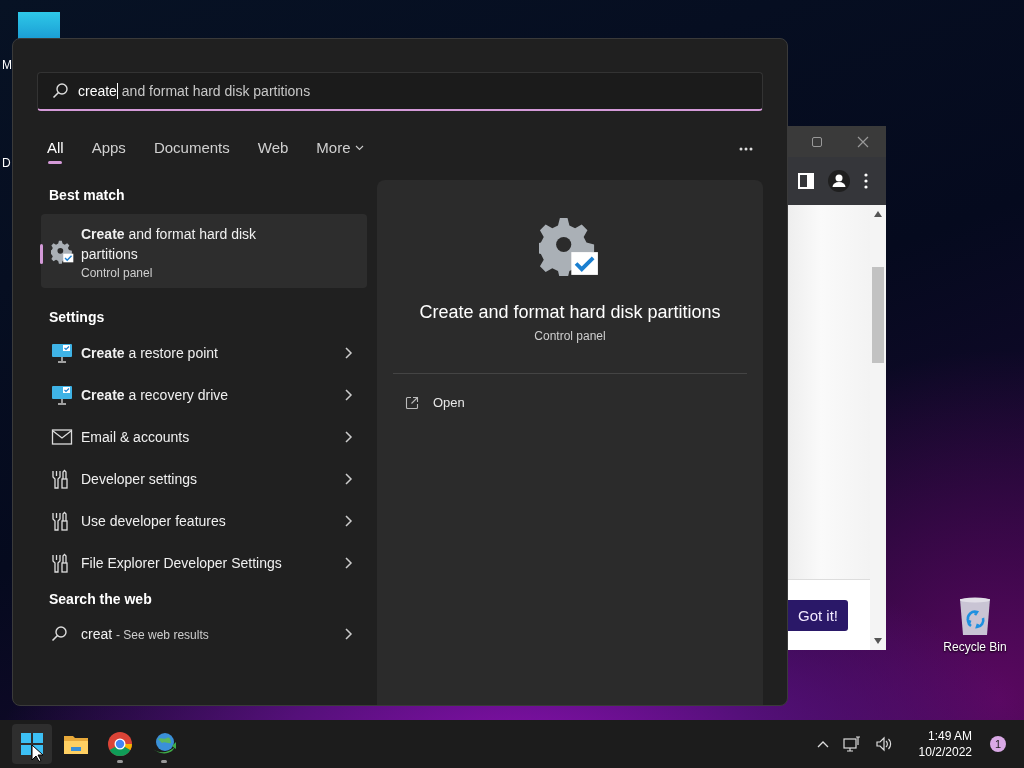  Describe the element at coordinates (878, 427) in the screenshot. I see `scrollbar` at that location.